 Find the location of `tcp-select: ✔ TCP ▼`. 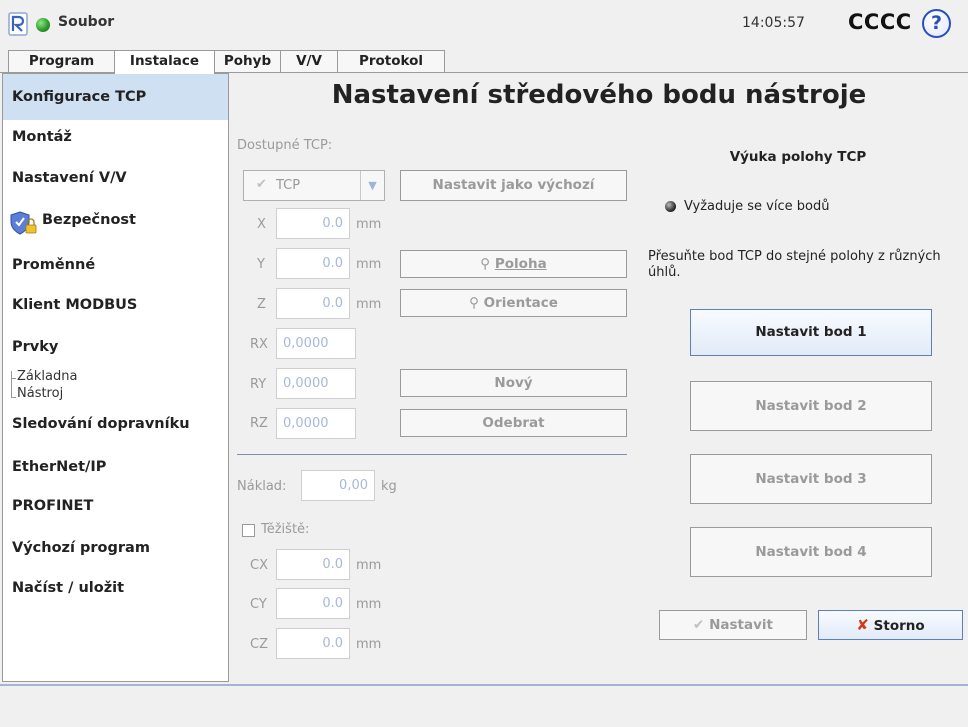

tcp-select: ✔ TCP ▼ is located at coordinates (314, 185).